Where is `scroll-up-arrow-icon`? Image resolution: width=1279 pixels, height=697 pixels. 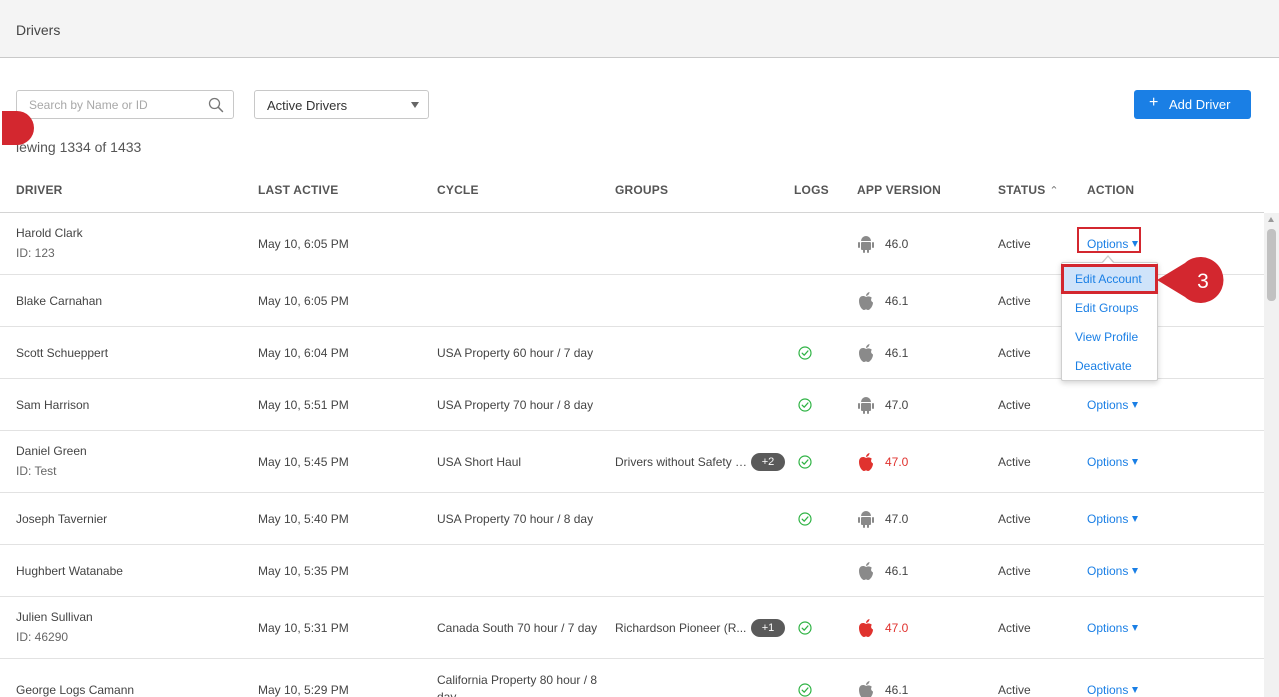
scroll-up-arrow-icon is located at coordinates (1271, 219).